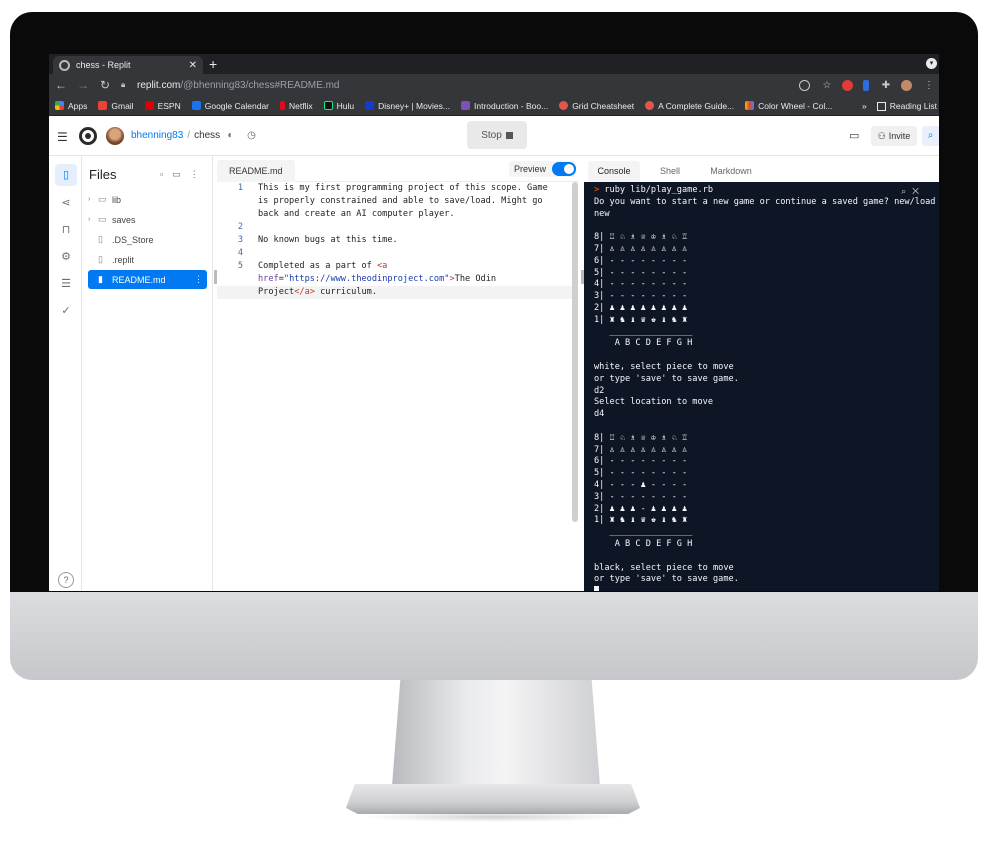 Image resolution: width=984 pixels, height=848 pixels. What do you see at coordinates (847, 85) in the screenshot?
I see `extension-red-icon` at bounding box center [847, 85].